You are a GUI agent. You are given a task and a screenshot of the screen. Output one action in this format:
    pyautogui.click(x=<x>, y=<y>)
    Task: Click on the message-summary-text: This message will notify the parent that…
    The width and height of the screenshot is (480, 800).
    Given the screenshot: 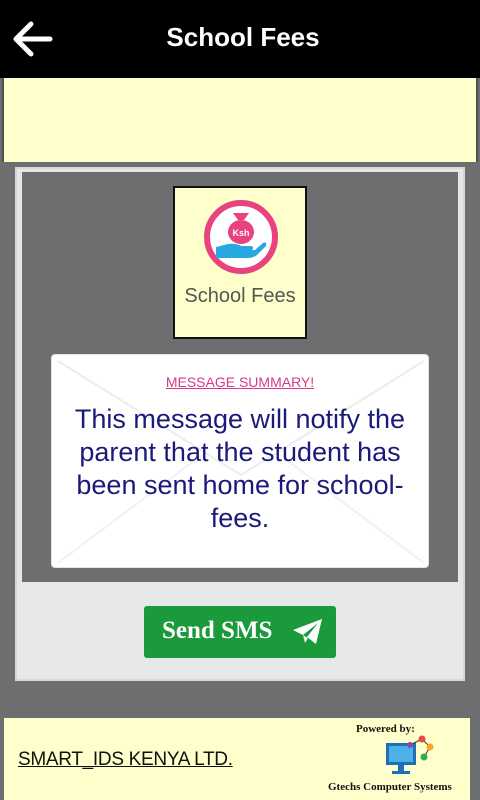 What is the action you would take?
    pyautogui.click(x=240, y=468)
    